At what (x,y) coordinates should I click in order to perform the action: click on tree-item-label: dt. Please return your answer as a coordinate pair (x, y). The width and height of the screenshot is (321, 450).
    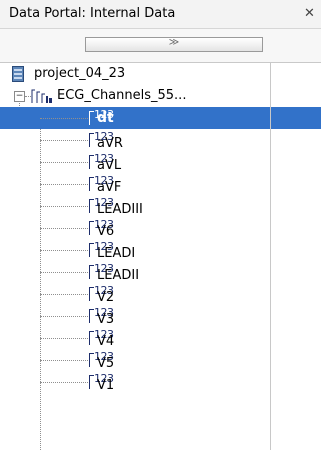
    Looking at the image, I should click on (105, 118).